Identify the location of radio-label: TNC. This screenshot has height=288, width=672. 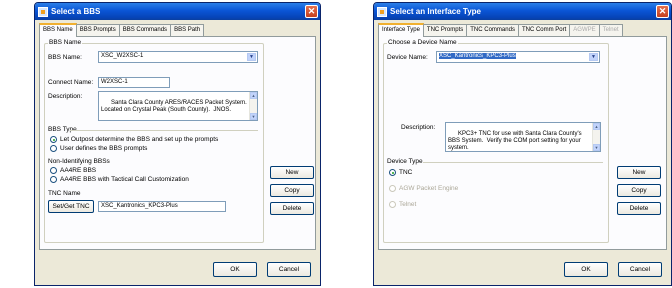
(406, 172).